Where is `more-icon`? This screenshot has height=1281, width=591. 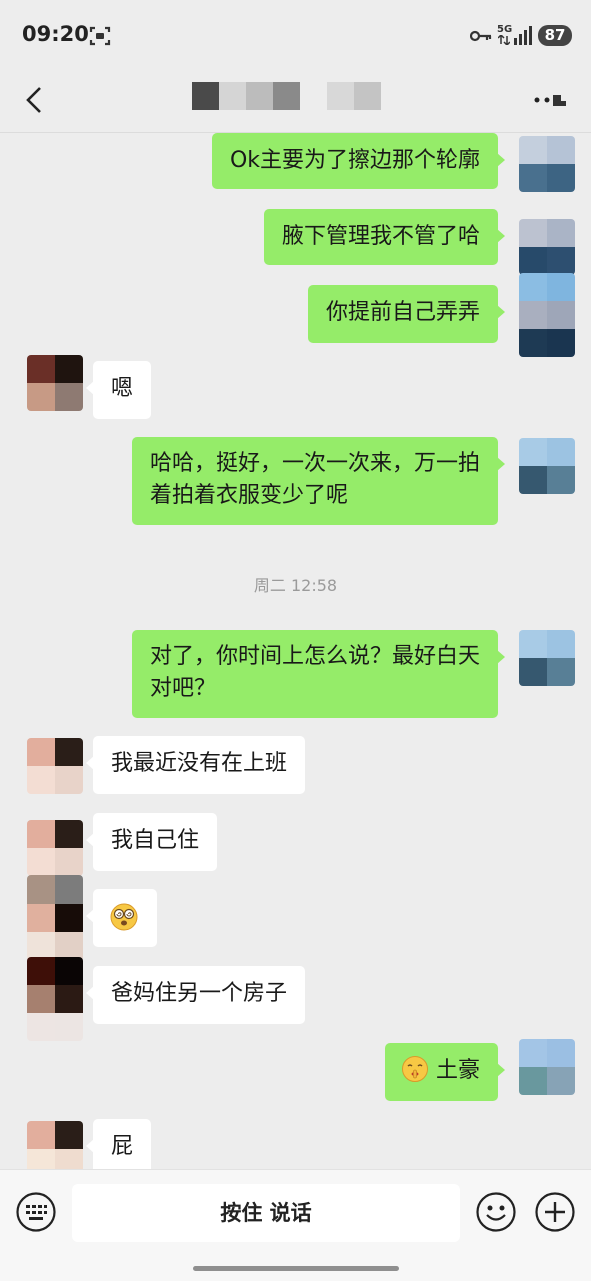
more-icon is located at coordinates (551, 100).